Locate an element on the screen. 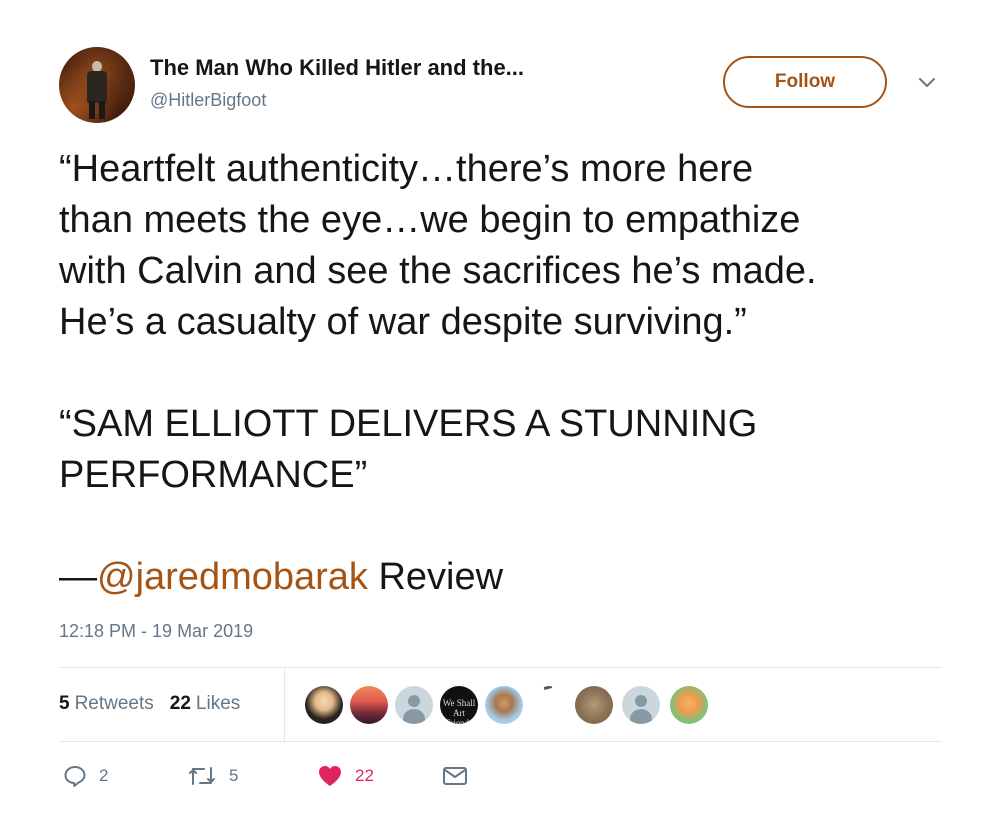 The width and height of the screenshot is (1000, 833). reply-count: 2 is located at coordinates (104, 775).